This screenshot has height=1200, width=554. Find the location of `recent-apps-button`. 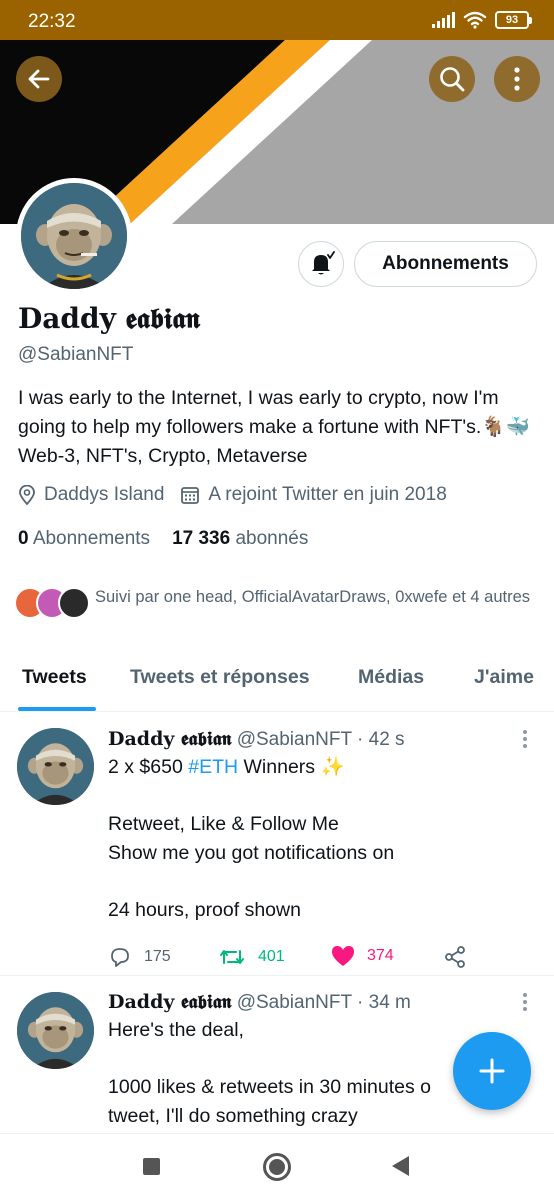

recent-apps-button is located at coordinates (151, 1166).